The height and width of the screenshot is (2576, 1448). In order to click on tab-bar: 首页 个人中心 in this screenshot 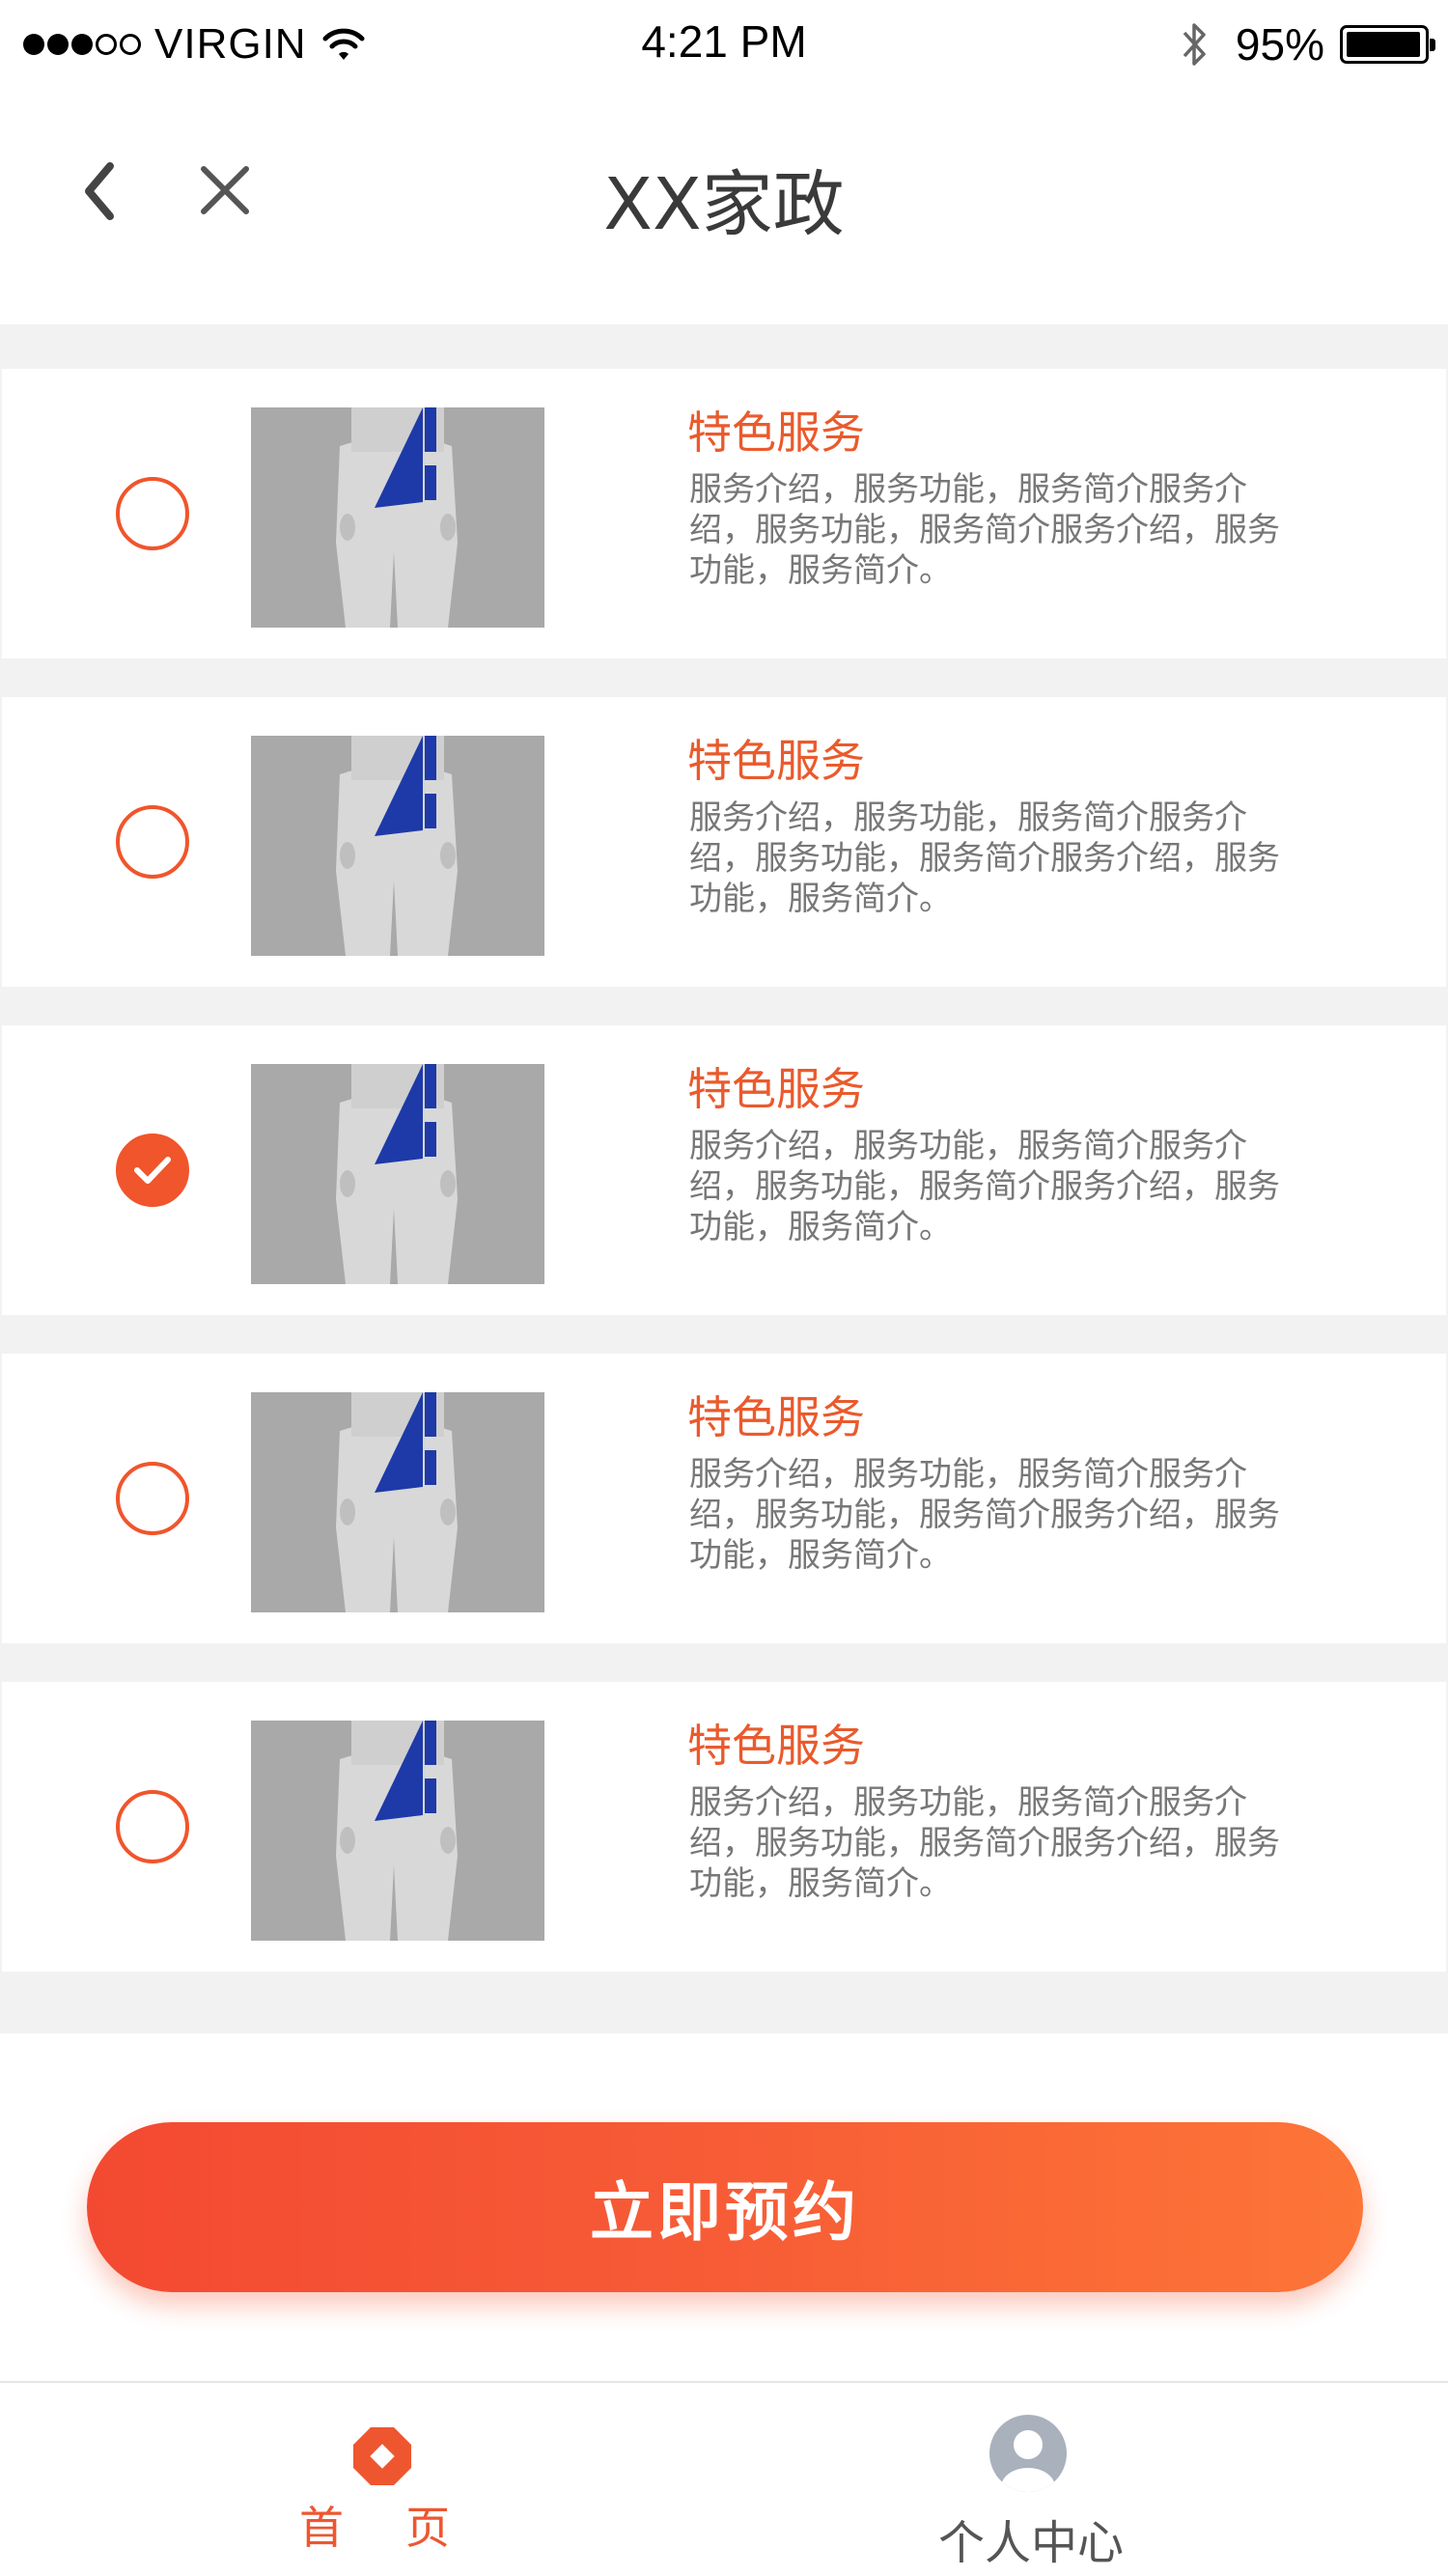, I will do `click(724, 2479)`.